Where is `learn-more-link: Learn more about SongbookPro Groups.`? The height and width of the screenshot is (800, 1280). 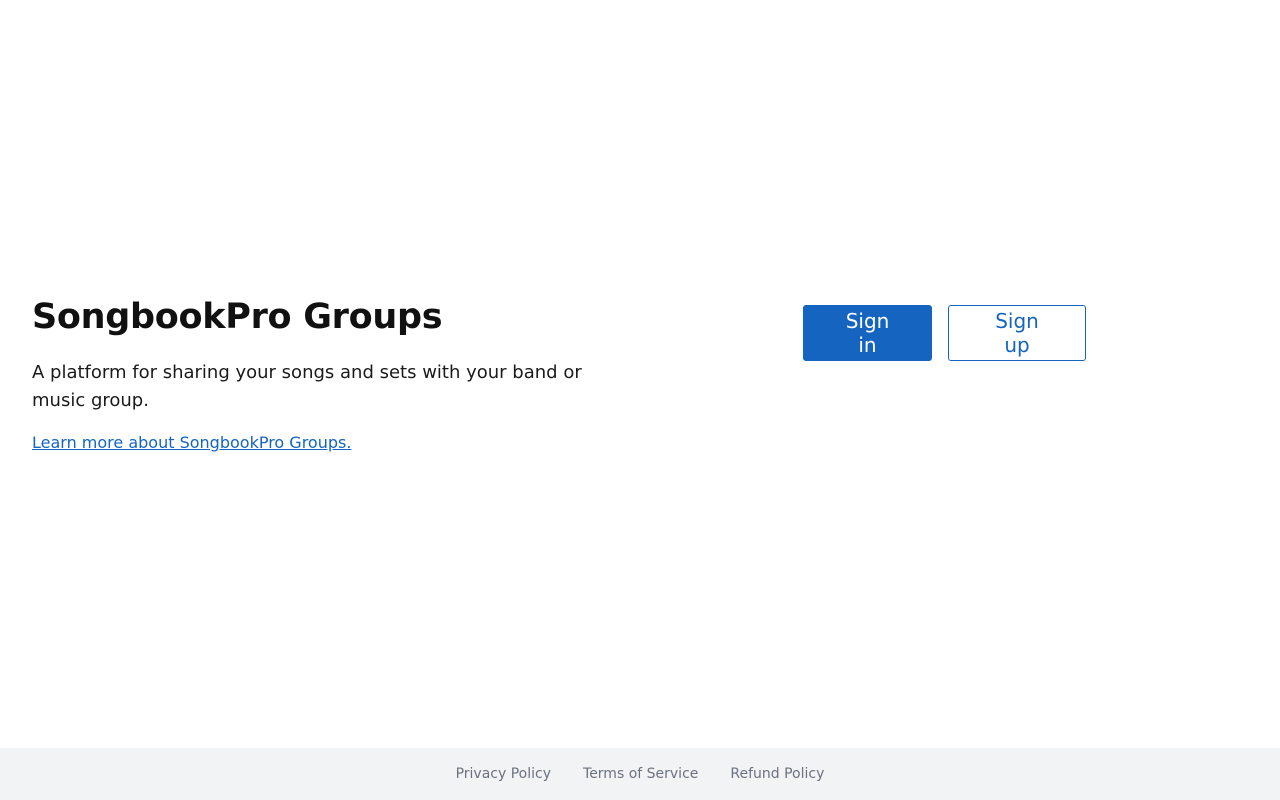
learn-more-link: Learn more about SongbookPro Groups. is located at coordinates (191, 443).